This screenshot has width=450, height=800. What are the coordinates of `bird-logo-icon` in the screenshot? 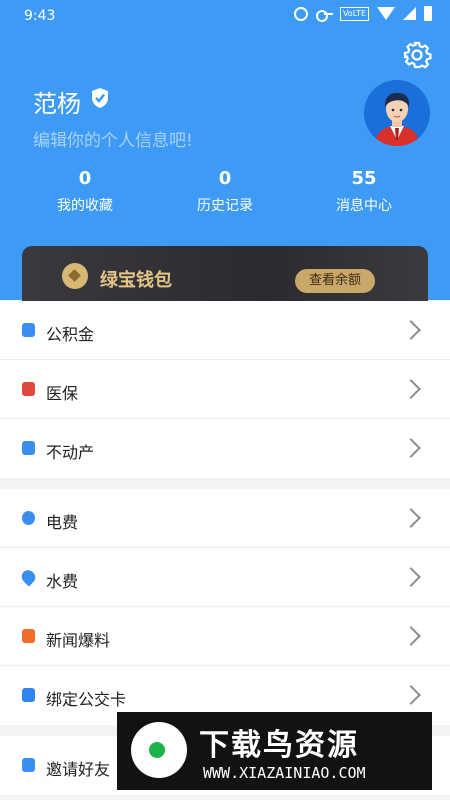 It's located at (159, 750).